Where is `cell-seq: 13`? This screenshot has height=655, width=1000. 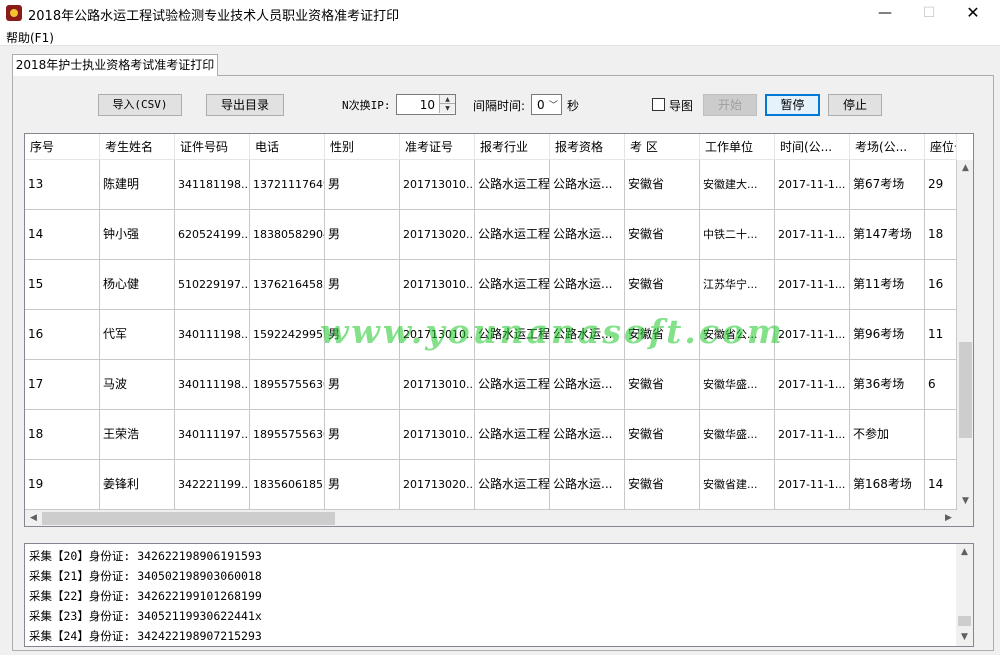
cell-seq: 13 is located at coordinates (62, 184).